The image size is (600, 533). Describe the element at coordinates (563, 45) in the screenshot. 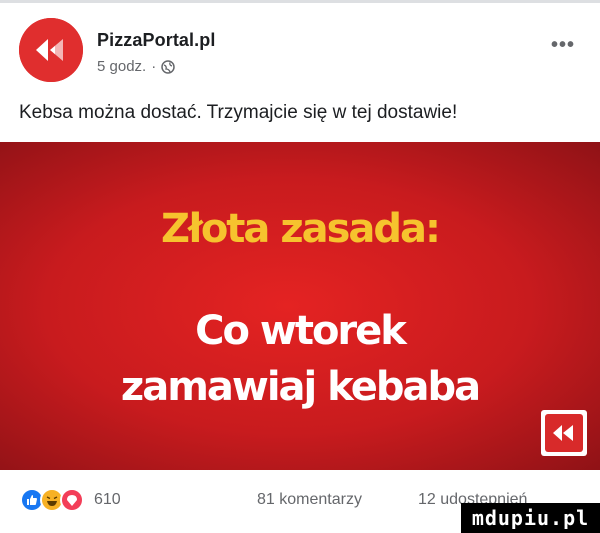

I see `more-options-button: •••` at that location.